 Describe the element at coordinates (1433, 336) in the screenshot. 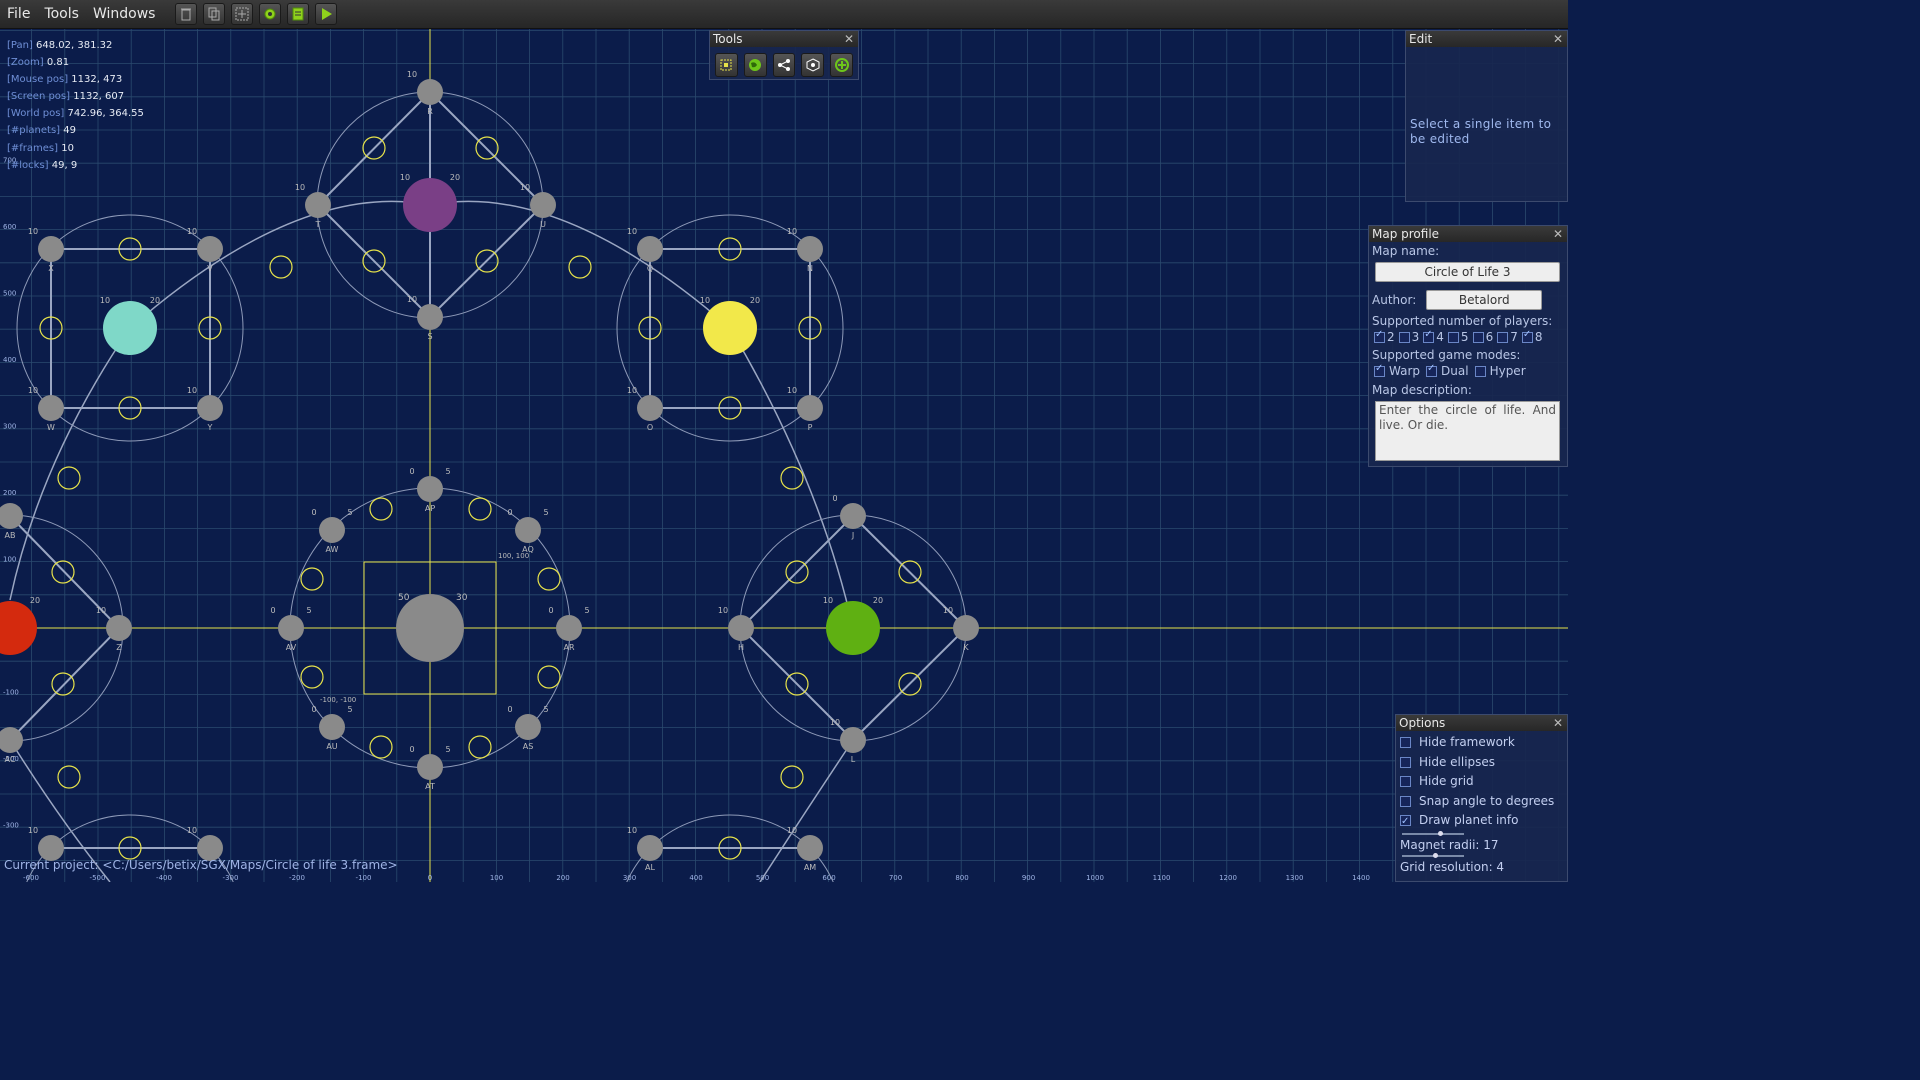

I see `player-count-checkbox: 4` at that location.